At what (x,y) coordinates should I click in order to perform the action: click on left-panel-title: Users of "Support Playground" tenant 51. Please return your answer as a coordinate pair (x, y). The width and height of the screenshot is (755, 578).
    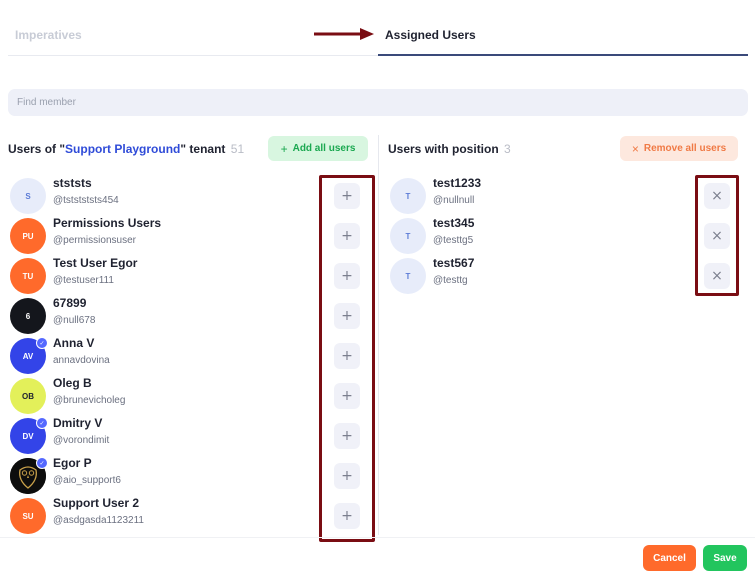
    Looking at the image, I should click on (126, 149).